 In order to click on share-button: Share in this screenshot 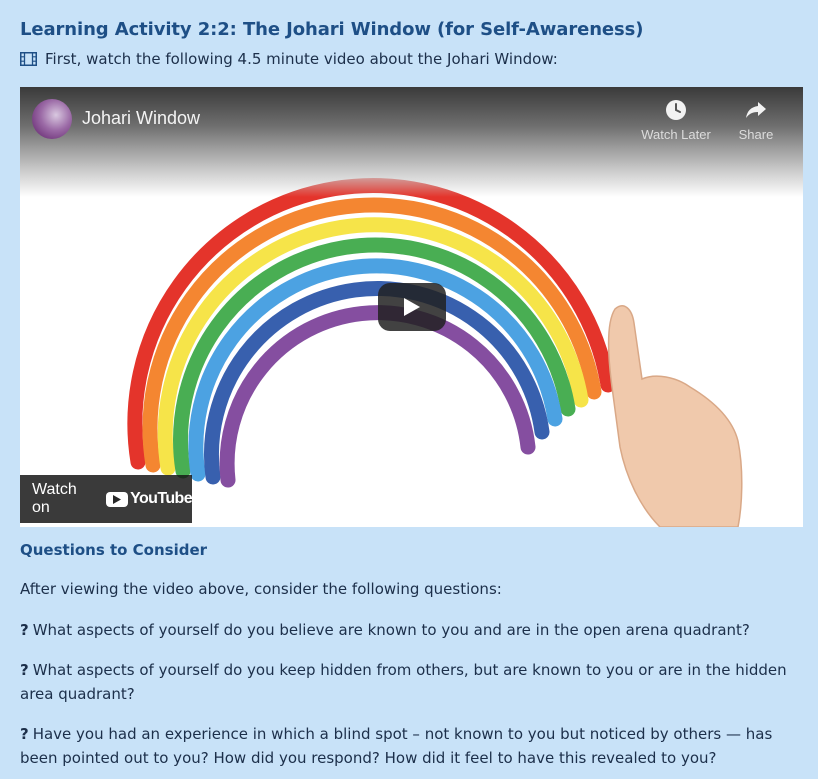, I will do `click(756, 120)`.